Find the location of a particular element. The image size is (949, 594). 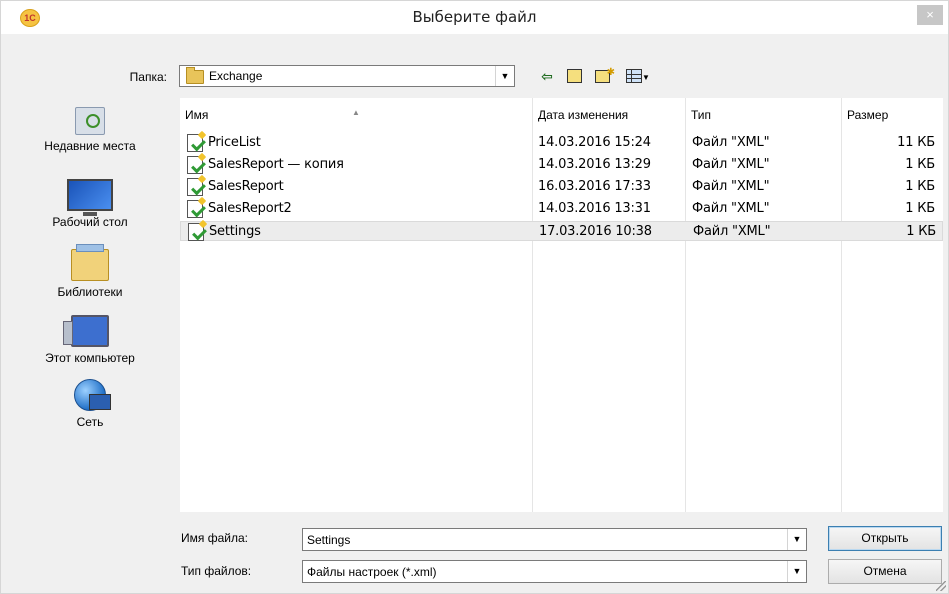

place-desktop: Рабочий стол is located at coordinates (90, 204).